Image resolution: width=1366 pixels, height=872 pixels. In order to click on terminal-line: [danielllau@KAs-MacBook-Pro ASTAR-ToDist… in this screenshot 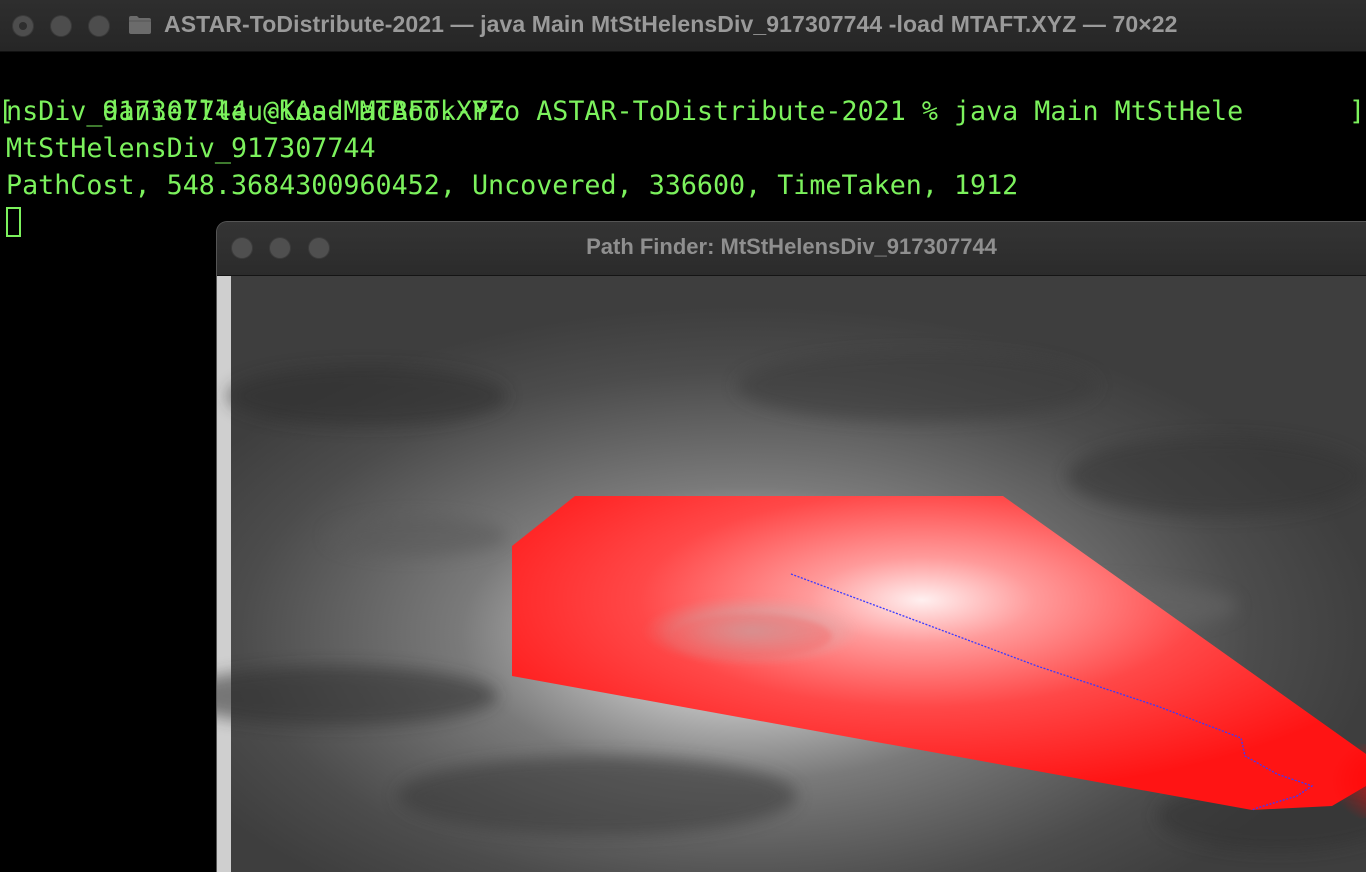, I will do `click(683, 91)`.